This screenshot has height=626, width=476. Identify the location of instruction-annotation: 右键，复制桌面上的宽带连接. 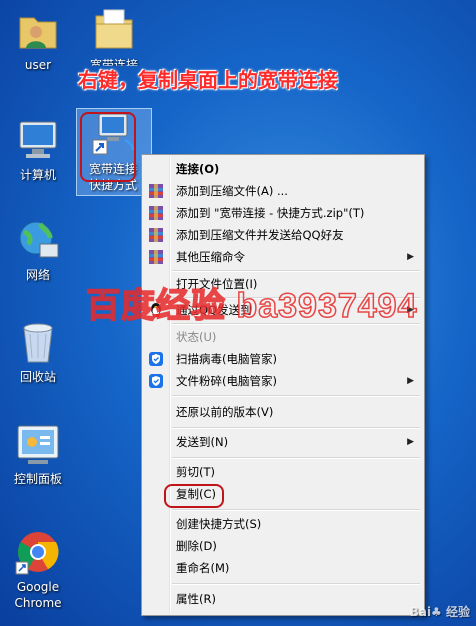
(208, 80).